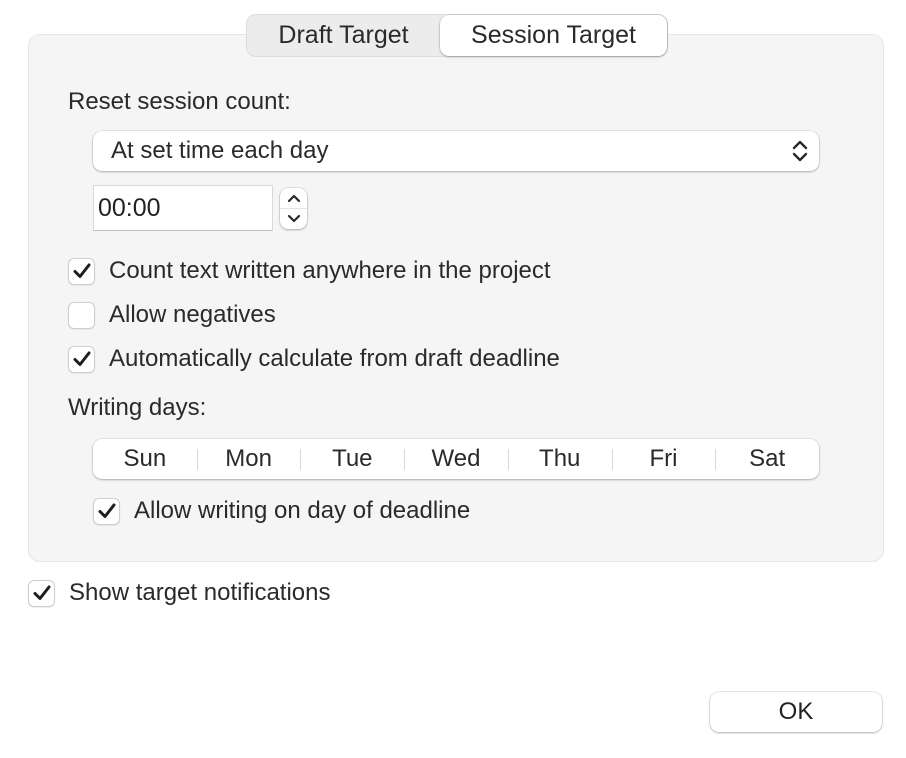  Describe the element at coordinates (302, 510) in the screenshot. I see `checkbox-label: Allow writing on day of deadline` at that location.